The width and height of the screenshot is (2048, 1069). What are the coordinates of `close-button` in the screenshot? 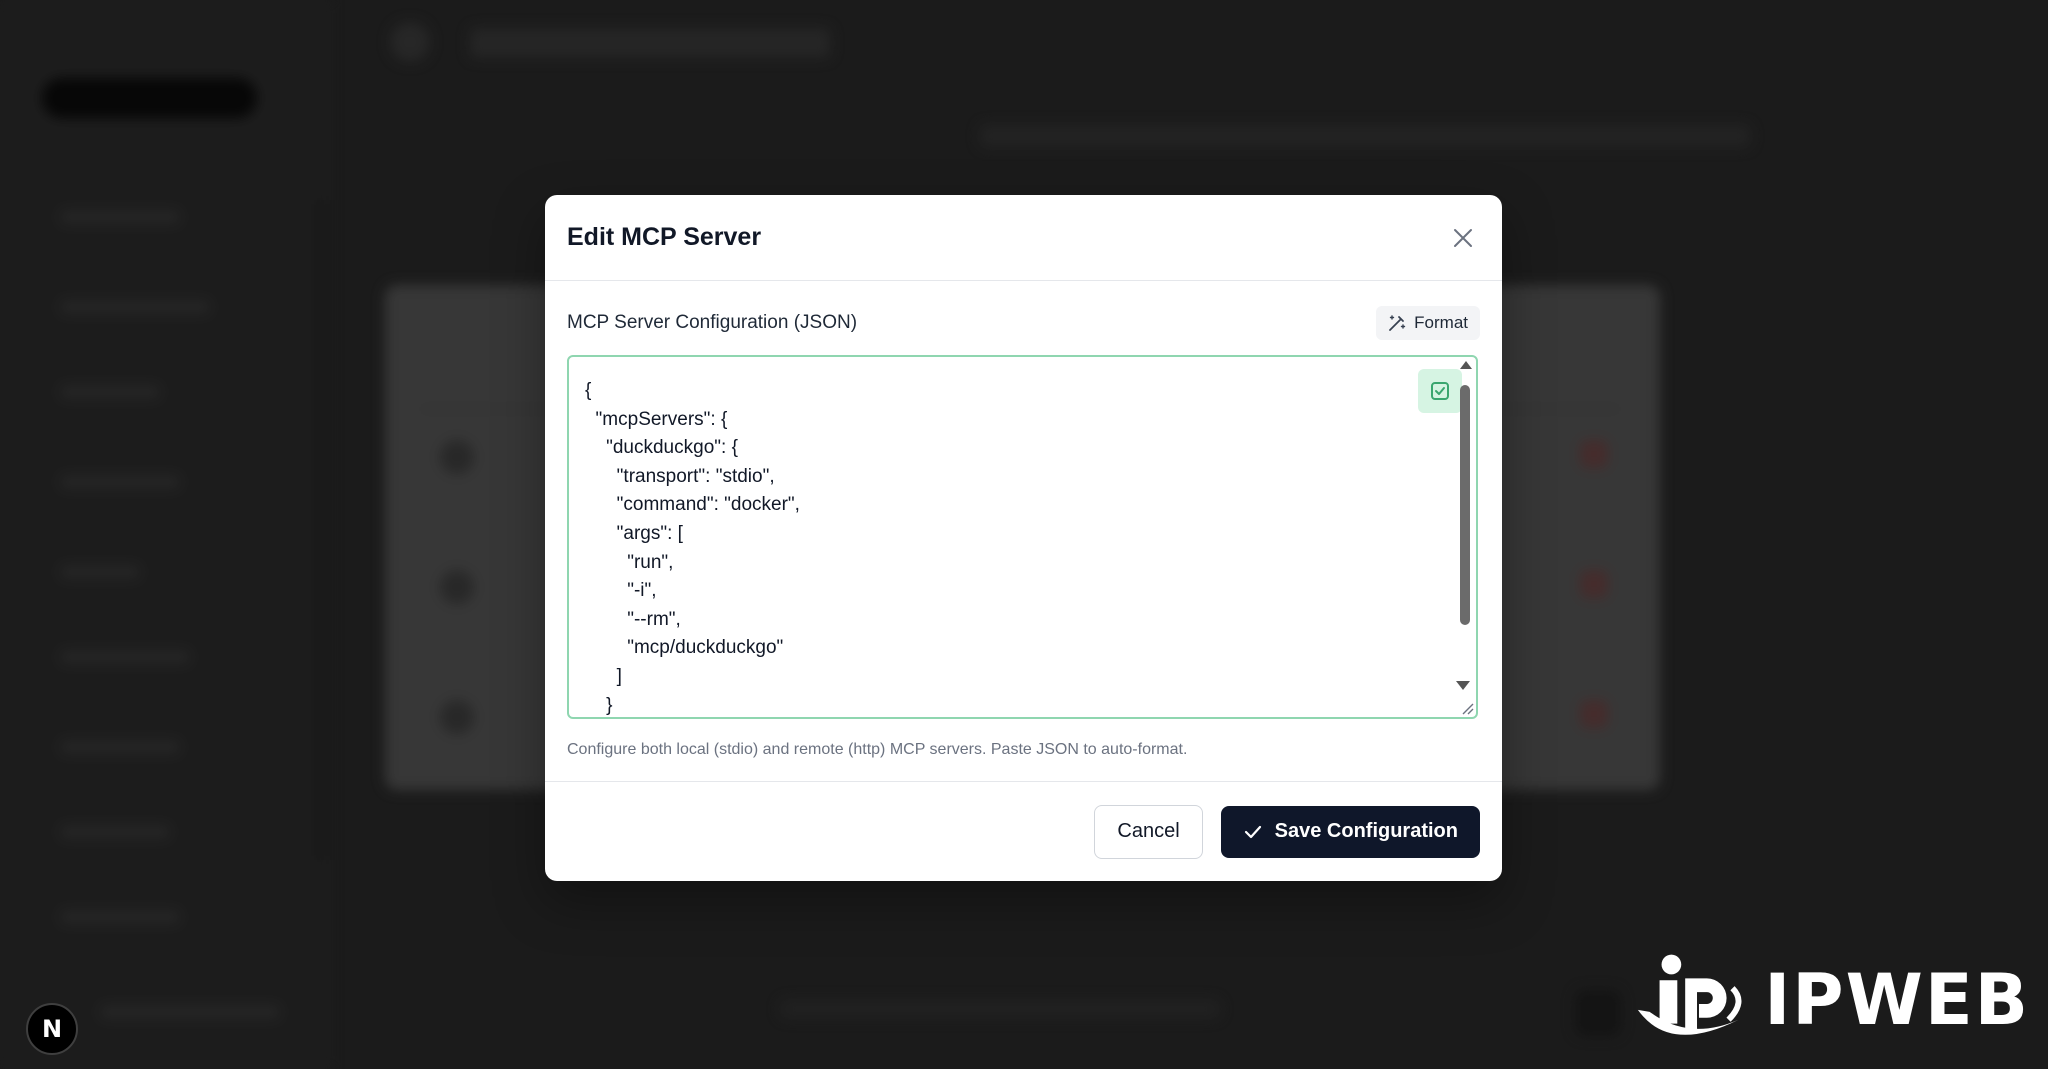 It's located at (1463, 238).